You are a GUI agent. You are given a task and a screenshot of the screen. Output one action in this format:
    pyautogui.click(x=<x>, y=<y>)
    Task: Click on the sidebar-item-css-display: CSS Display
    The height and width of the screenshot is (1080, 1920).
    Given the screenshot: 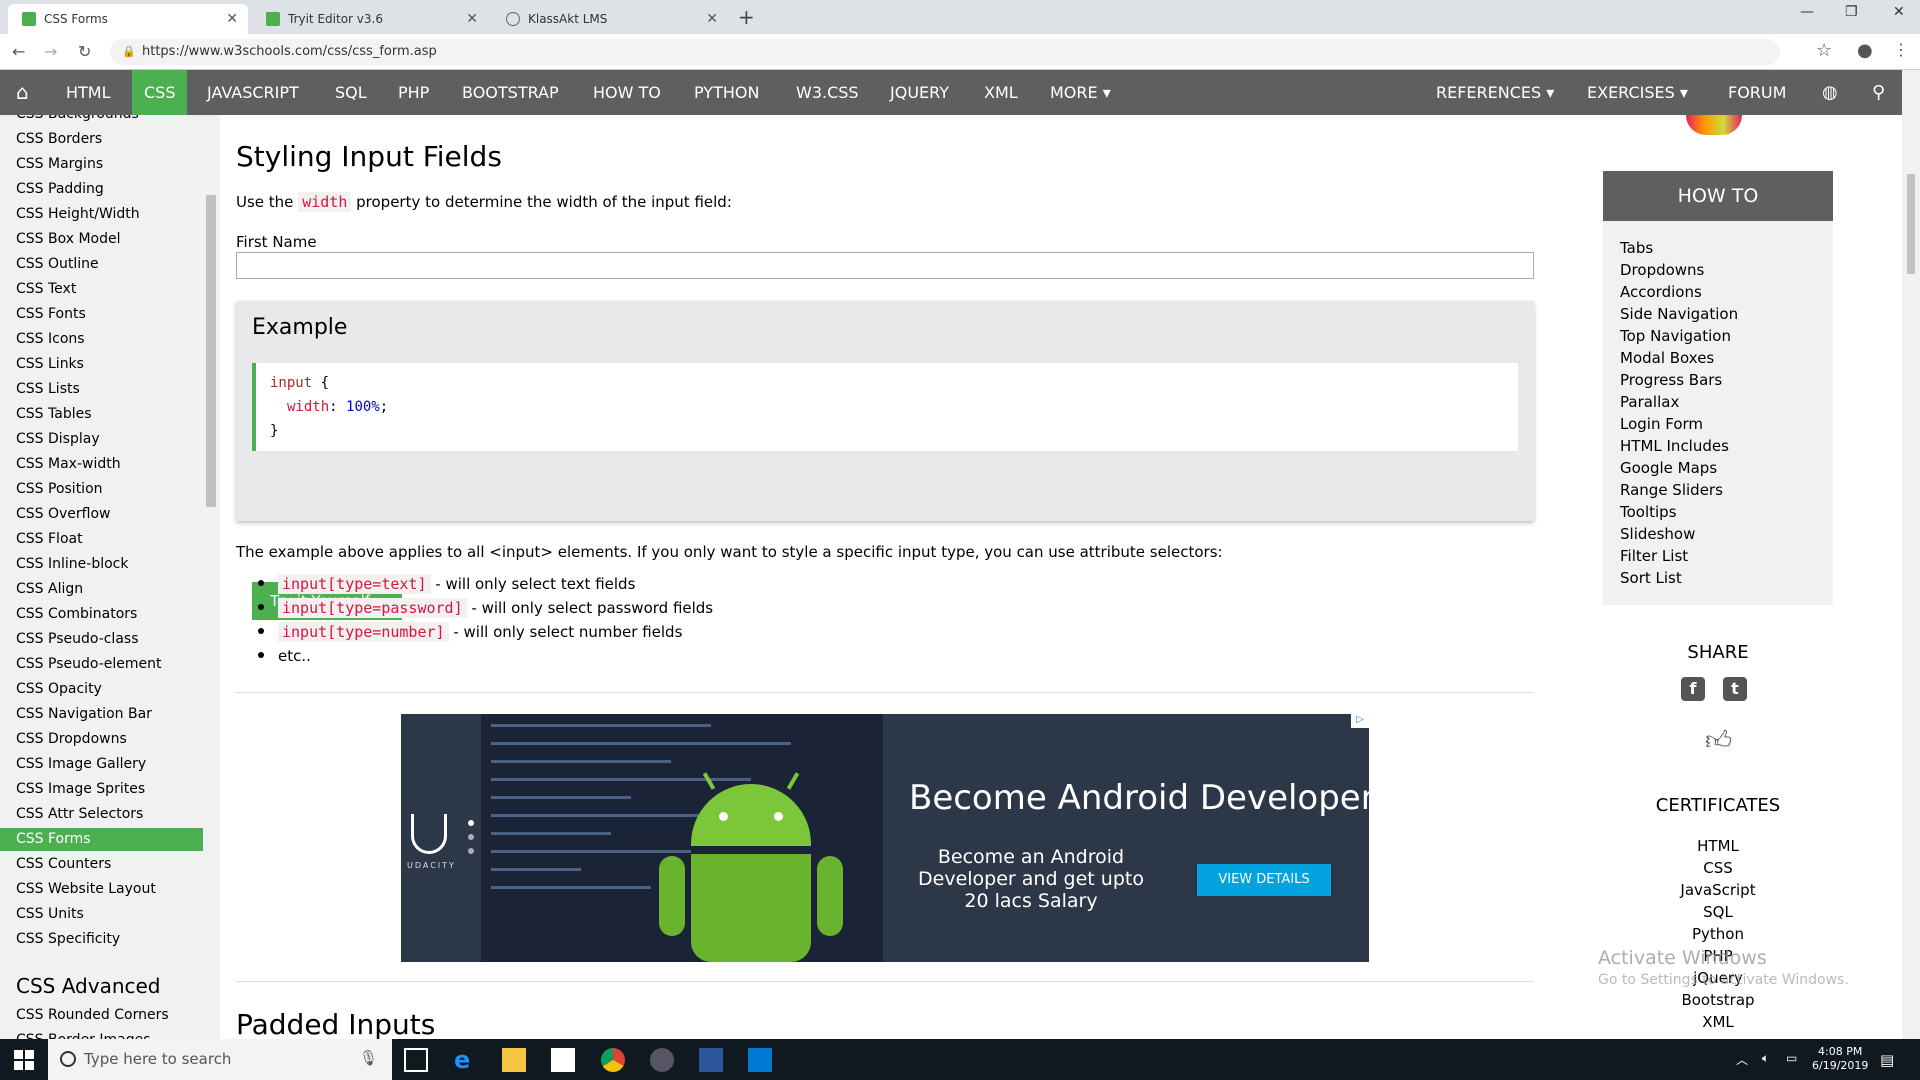 What is the action you would take?
    pyautogui.click(x=101, y=439)
    